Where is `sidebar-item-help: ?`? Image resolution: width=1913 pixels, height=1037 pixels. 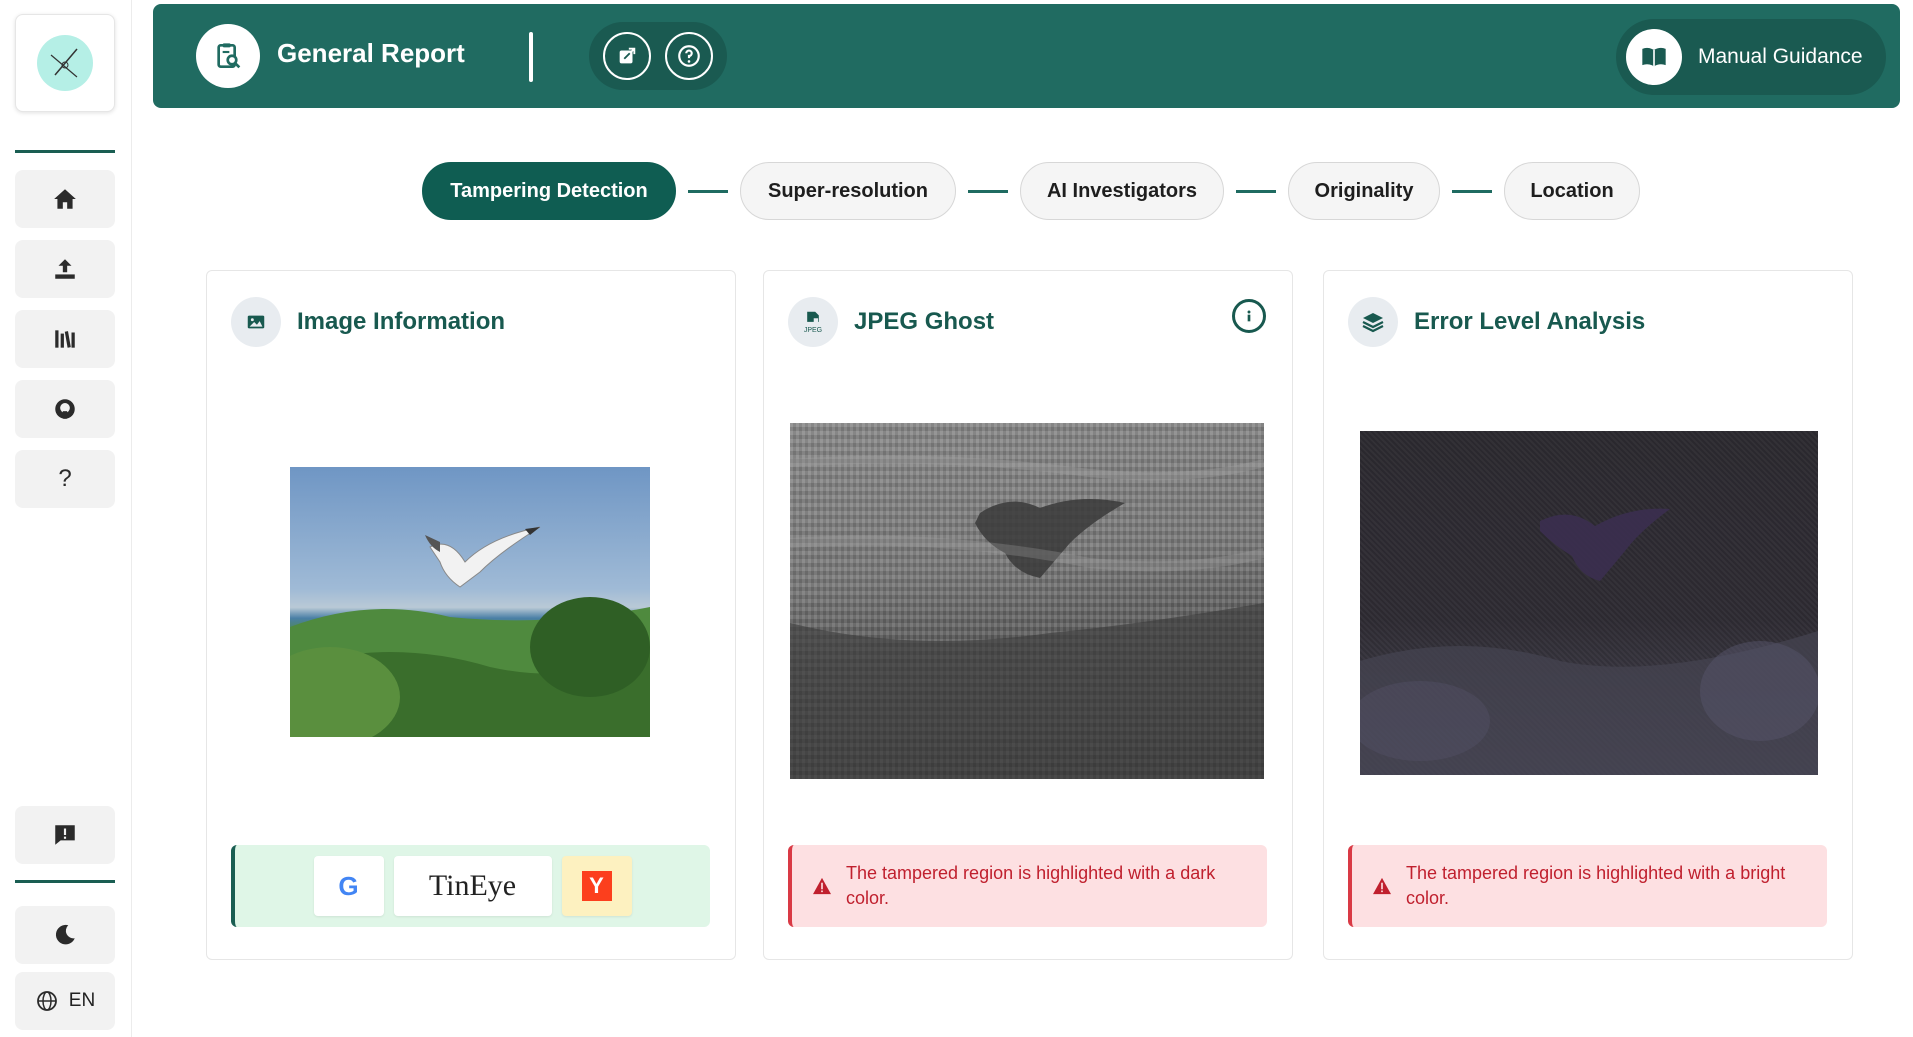
sidebar-item-help: ? is located at coordinates (65, 479).